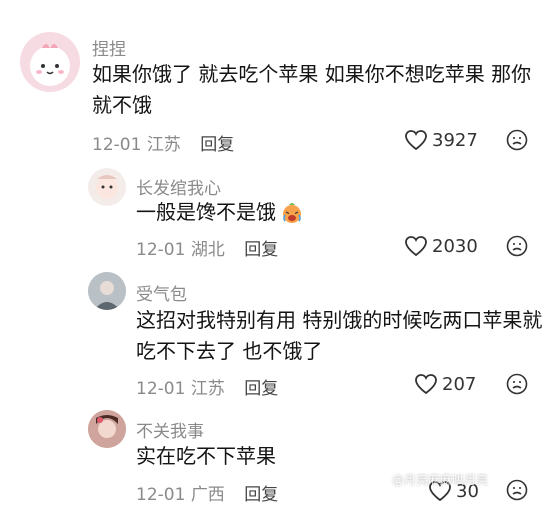  Describe the element at coordinates (161, 292) in the screenshot. I see `reply-author: 受气包` at that location.